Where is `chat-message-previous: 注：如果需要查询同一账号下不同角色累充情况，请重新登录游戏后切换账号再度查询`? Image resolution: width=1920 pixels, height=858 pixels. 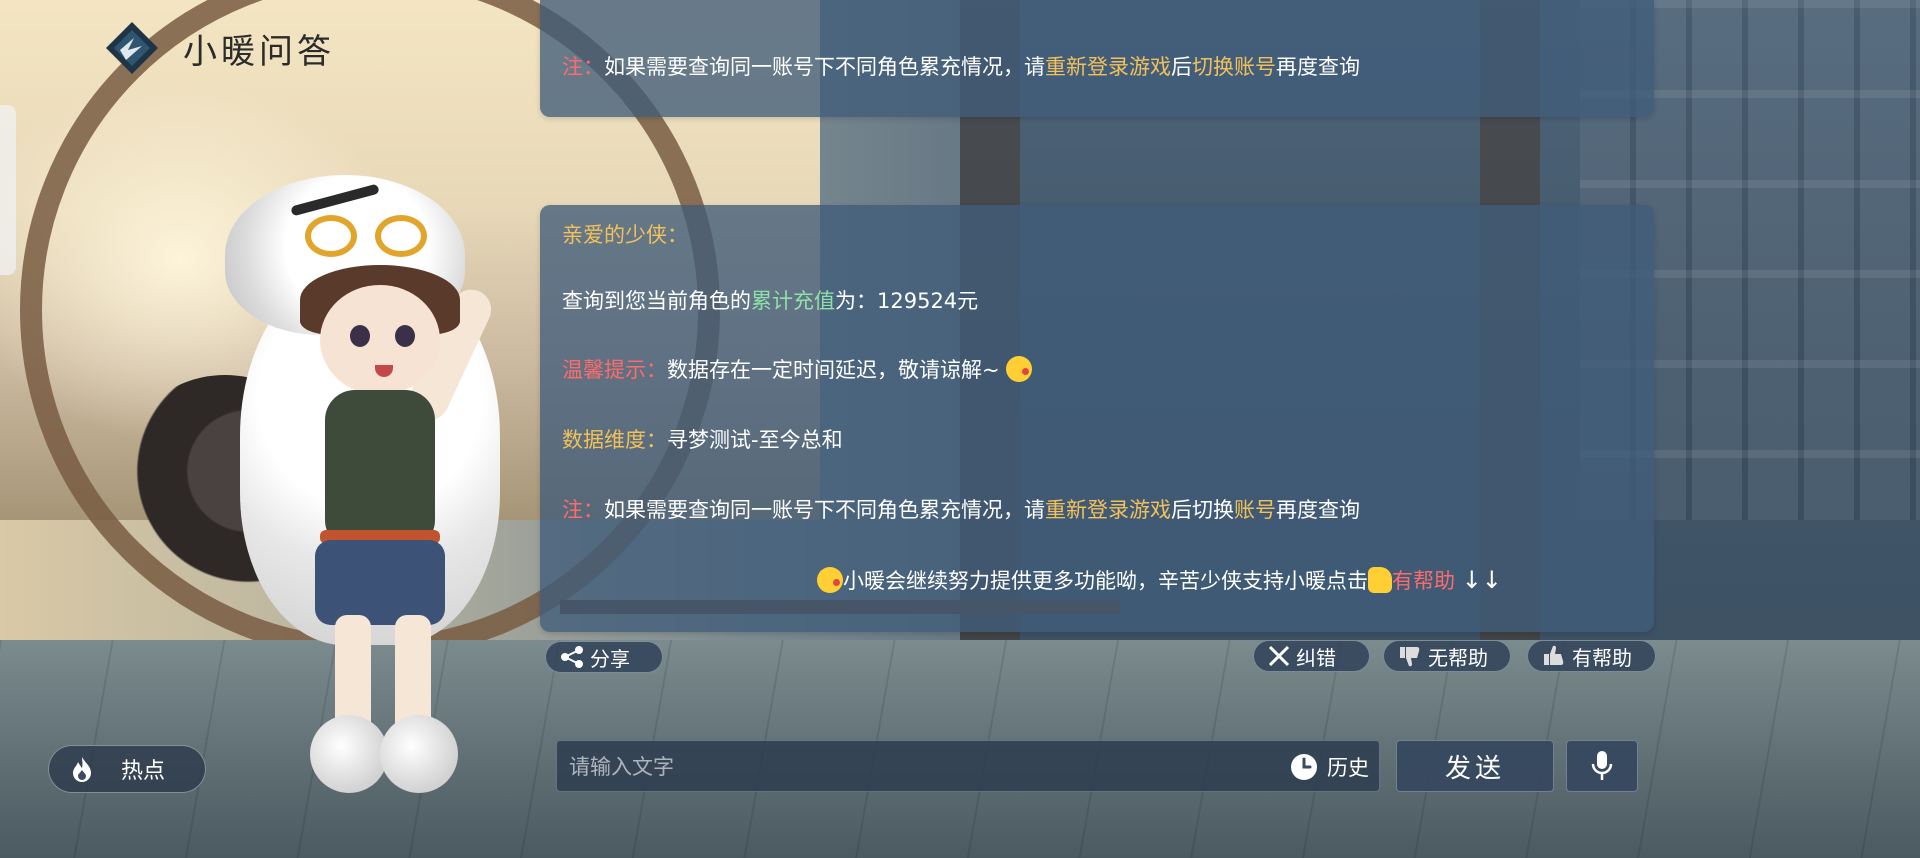 chat-message-previous: 注：如果需要查询同一账号下不同角色累充情况，请重新登录游戏后切换账号再度查询 is located at coordinates (1097, 58).